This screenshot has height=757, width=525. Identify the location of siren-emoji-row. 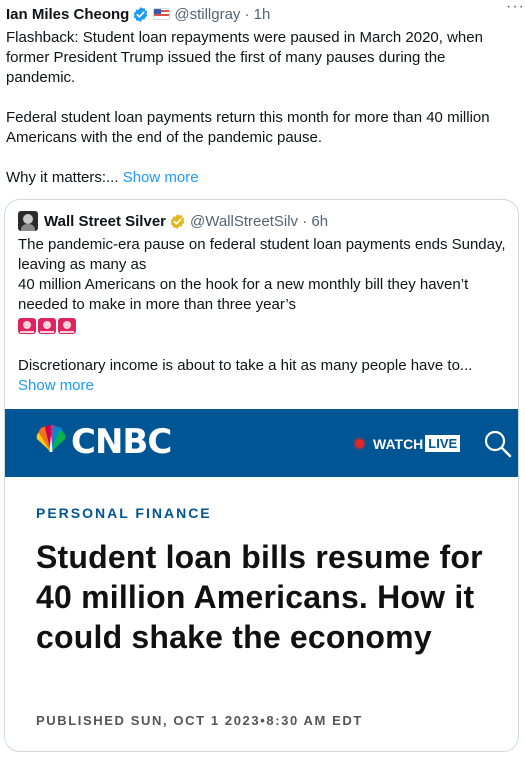
(263, 326).